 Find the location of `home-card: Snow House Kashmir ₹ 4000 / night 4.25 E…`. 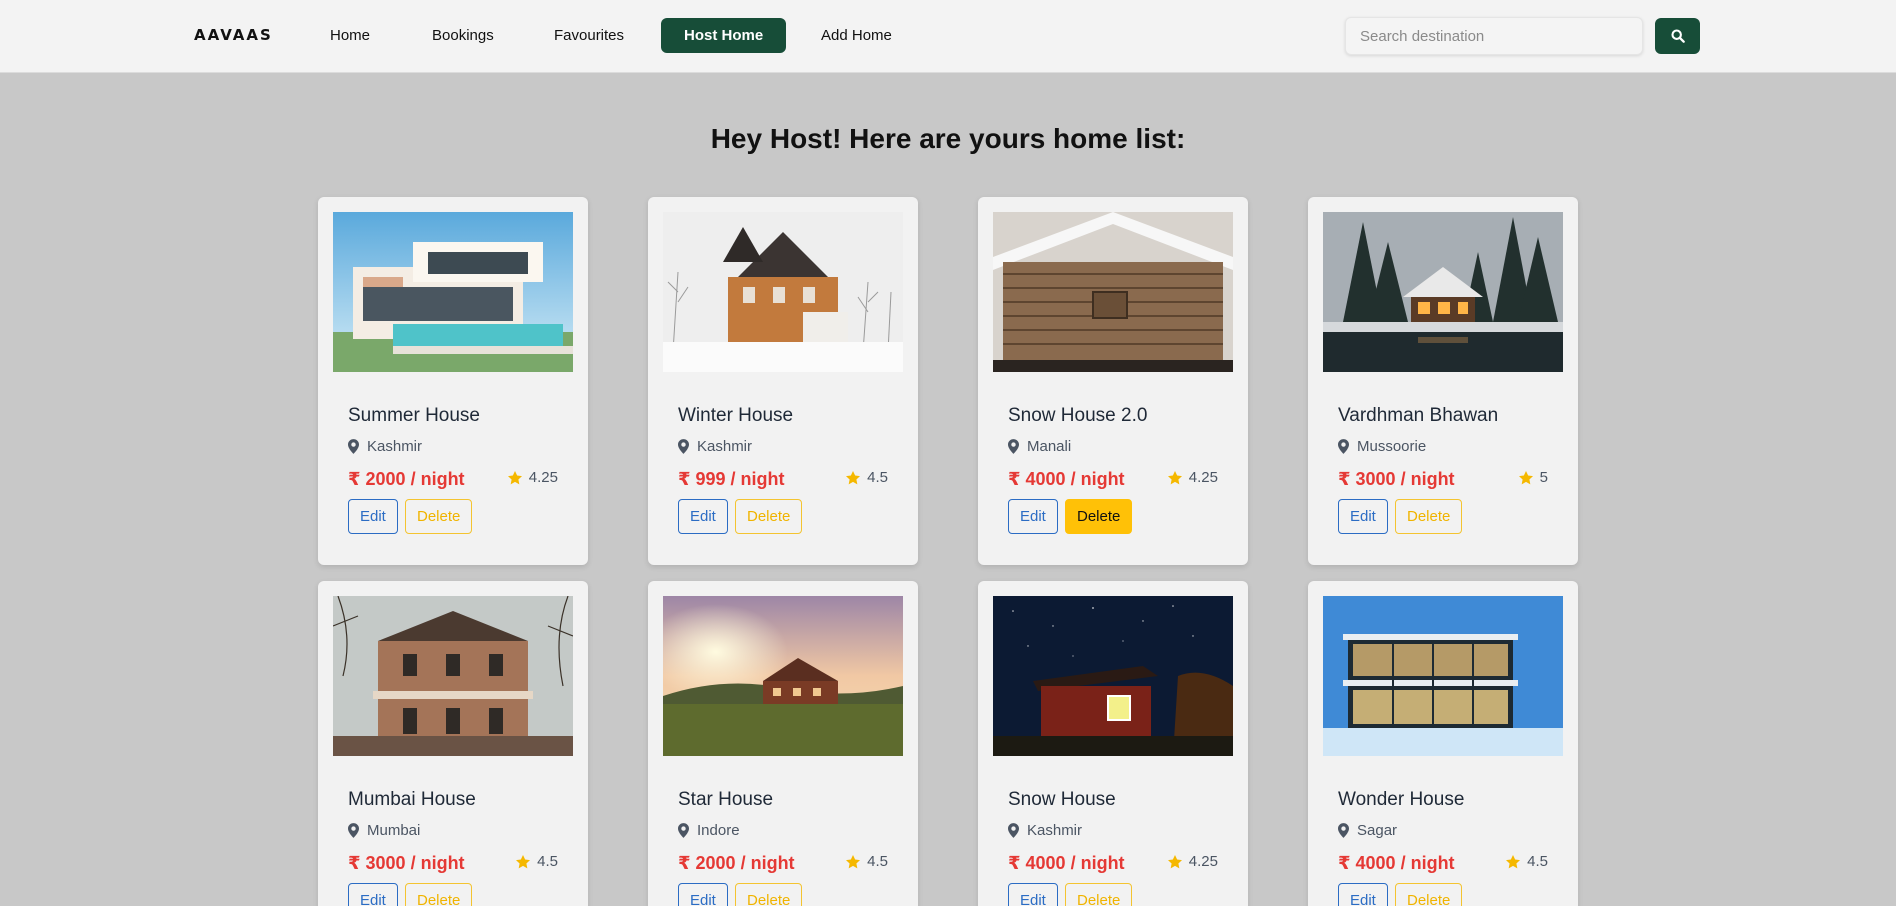

home-card: Snow House Kashmir ₹ 4000 / night 4.25 E… is located at coordinates (1113, 743).